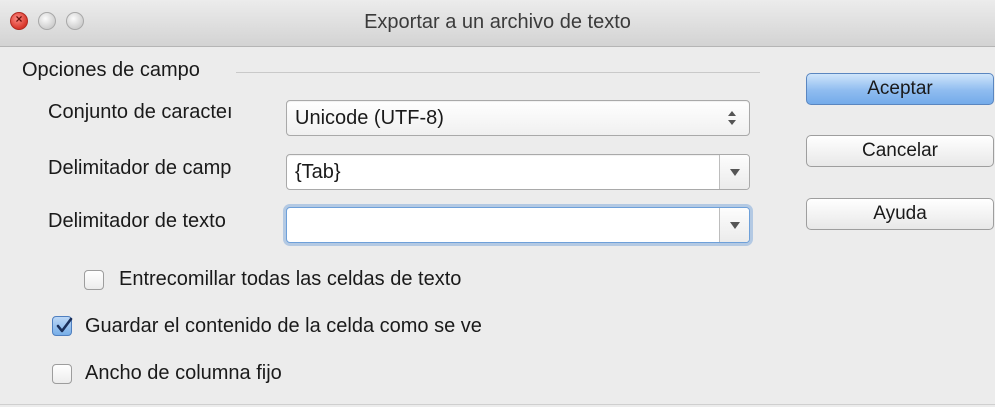  What do you see at coordinates (518, 225) in the screenshot?
I see `text-delimiter-combobox` at bounding box center [518, 225].